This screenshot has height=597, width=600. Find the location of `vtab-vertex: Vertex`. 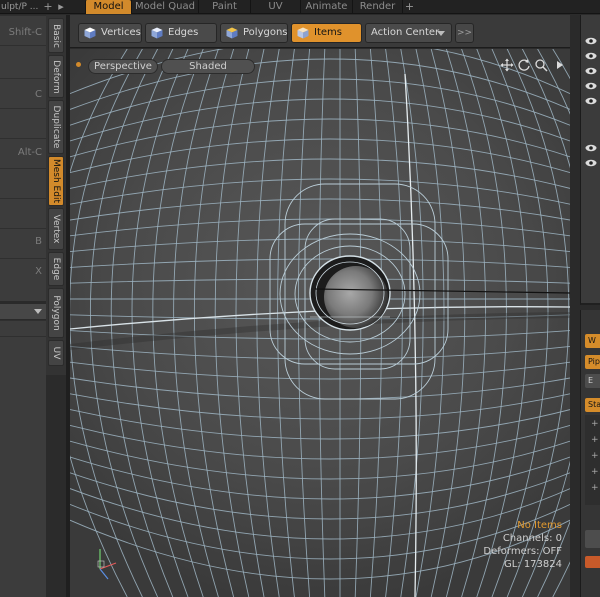

vtab-vertex: Vertex is located at coordinates (56, 229).